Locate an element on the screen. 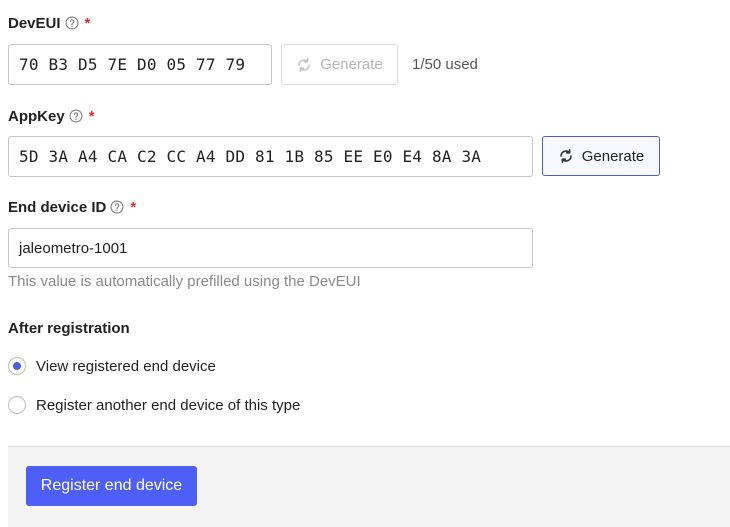 The image size is (730, 527). register-end-device-button: Register end device is located at coordinates (111, 486).